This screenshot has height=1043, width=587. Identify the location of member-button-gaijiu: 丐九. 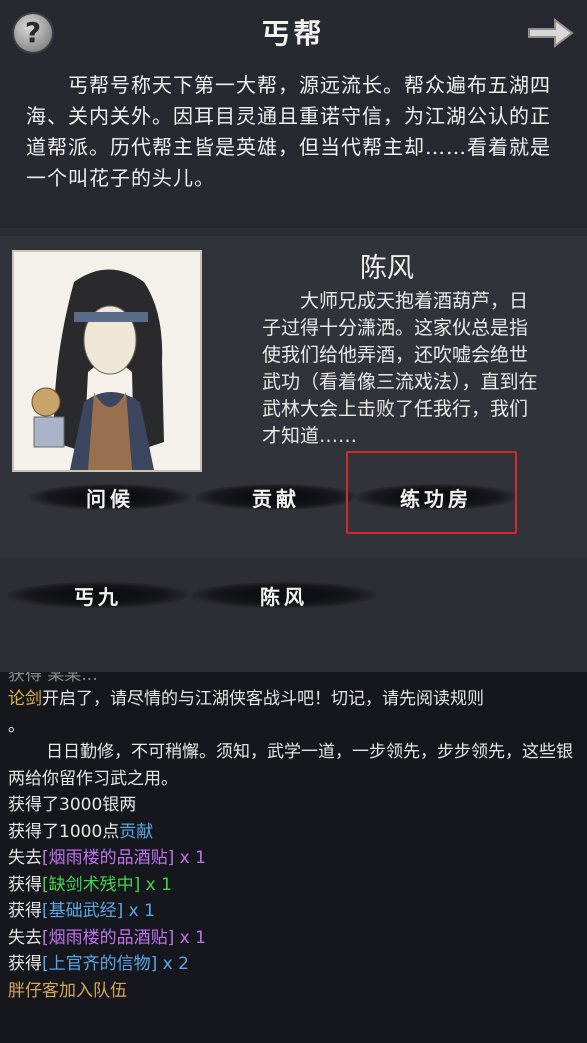
(98, 595).